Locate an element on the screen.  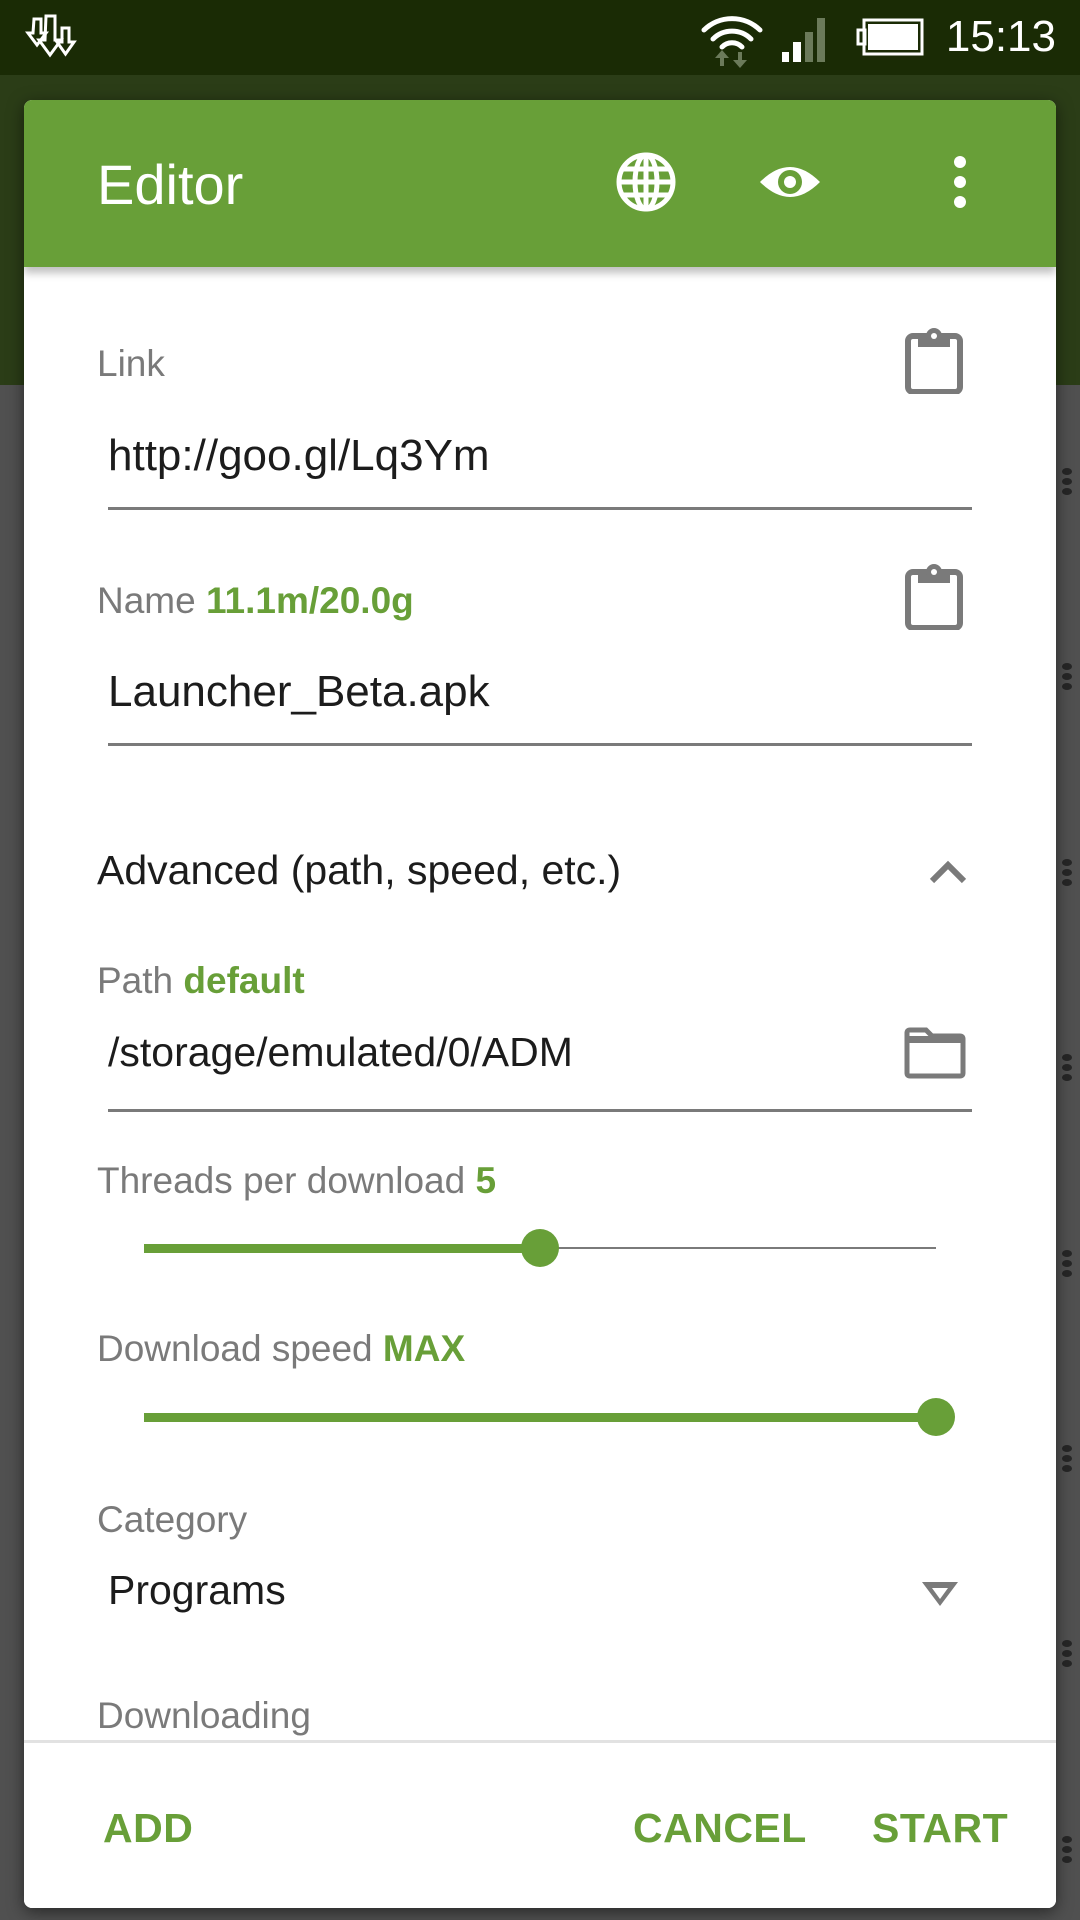
cancel-button: CANCEL is located at coordinates (720, 1828).